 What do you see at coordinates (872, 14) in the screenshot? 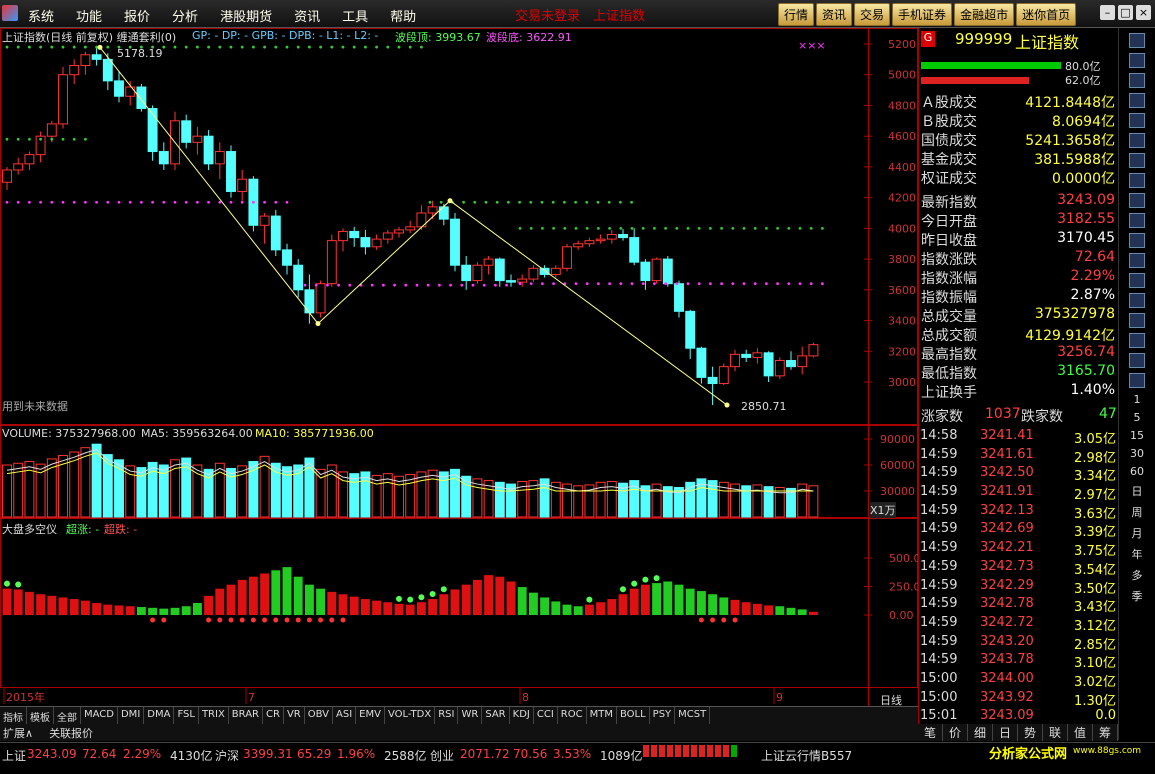
I see `top-tab: 交易` at bounding box center [872, 14].